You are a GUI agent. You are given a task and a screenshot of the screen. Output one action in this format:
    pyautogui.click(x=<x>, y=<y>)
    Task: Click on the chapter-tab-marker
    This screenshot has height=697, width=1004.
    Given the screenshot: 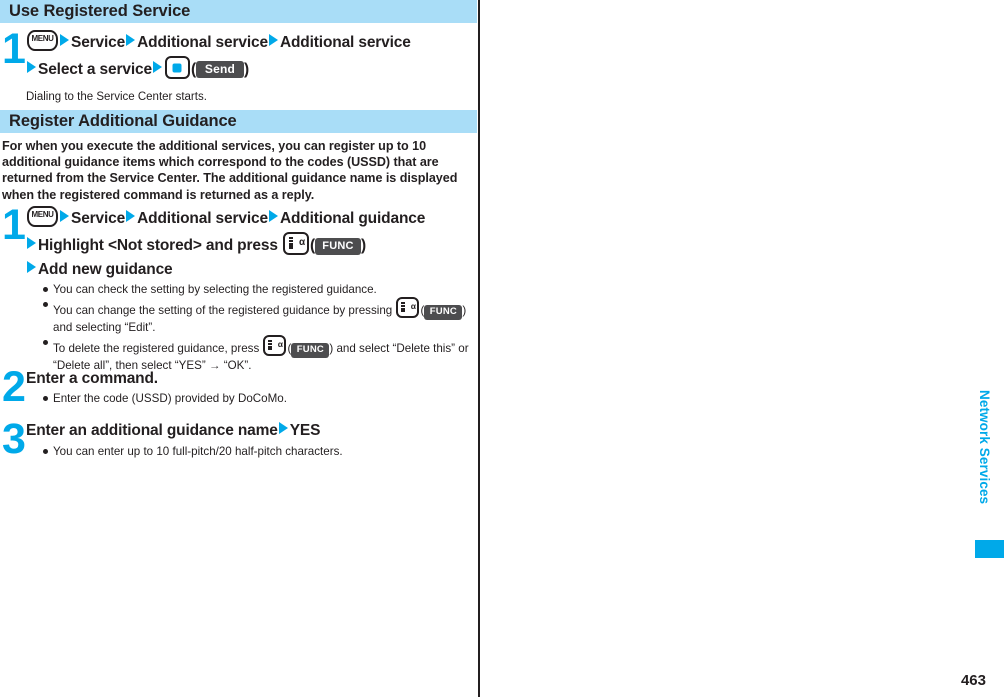 What is the action you would take?
    pyautogui.click(x=989, y=549)
    